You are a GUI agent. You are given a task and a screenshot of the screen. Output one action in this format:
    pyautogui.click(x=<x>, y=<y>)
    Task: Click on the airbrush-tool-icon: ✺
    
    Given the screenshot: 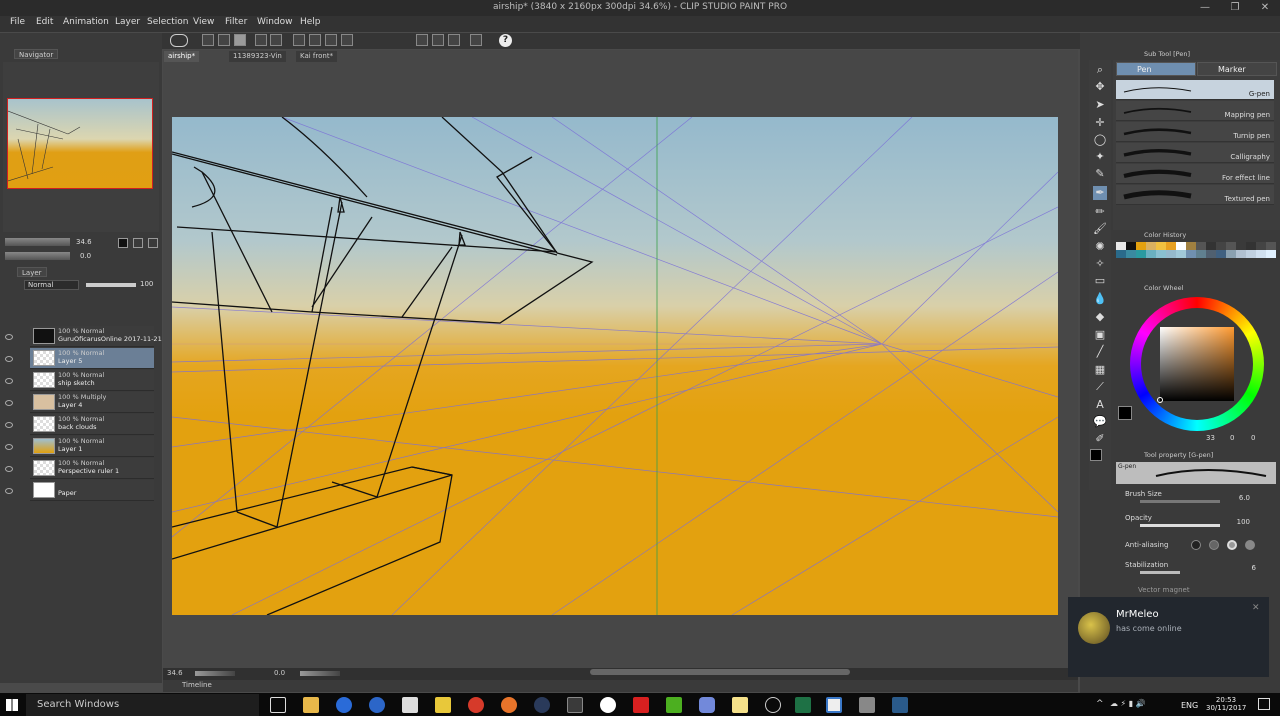 What is the action you would take?
    pyautogui.click(x=1100, y=247)
    